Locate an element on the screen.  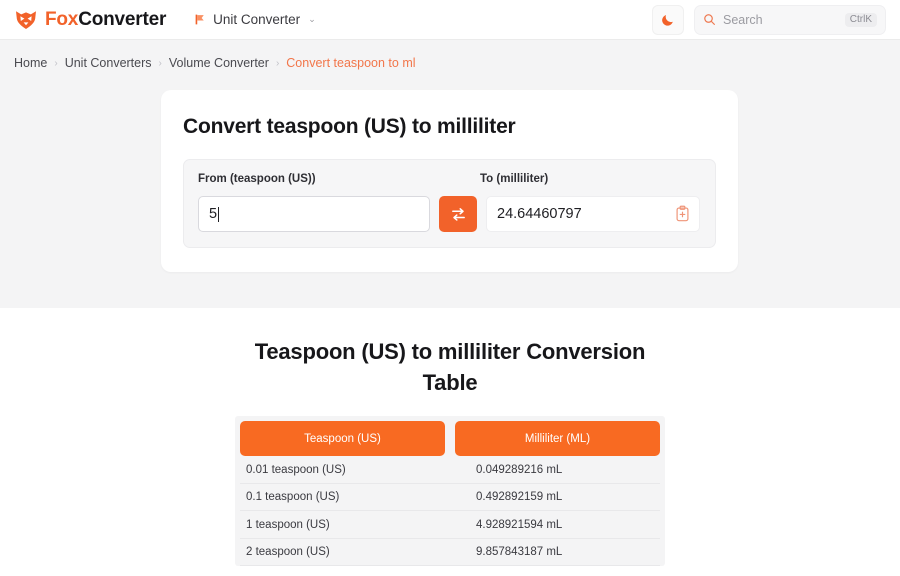
moon-icon is located at coordinates (668, 19).